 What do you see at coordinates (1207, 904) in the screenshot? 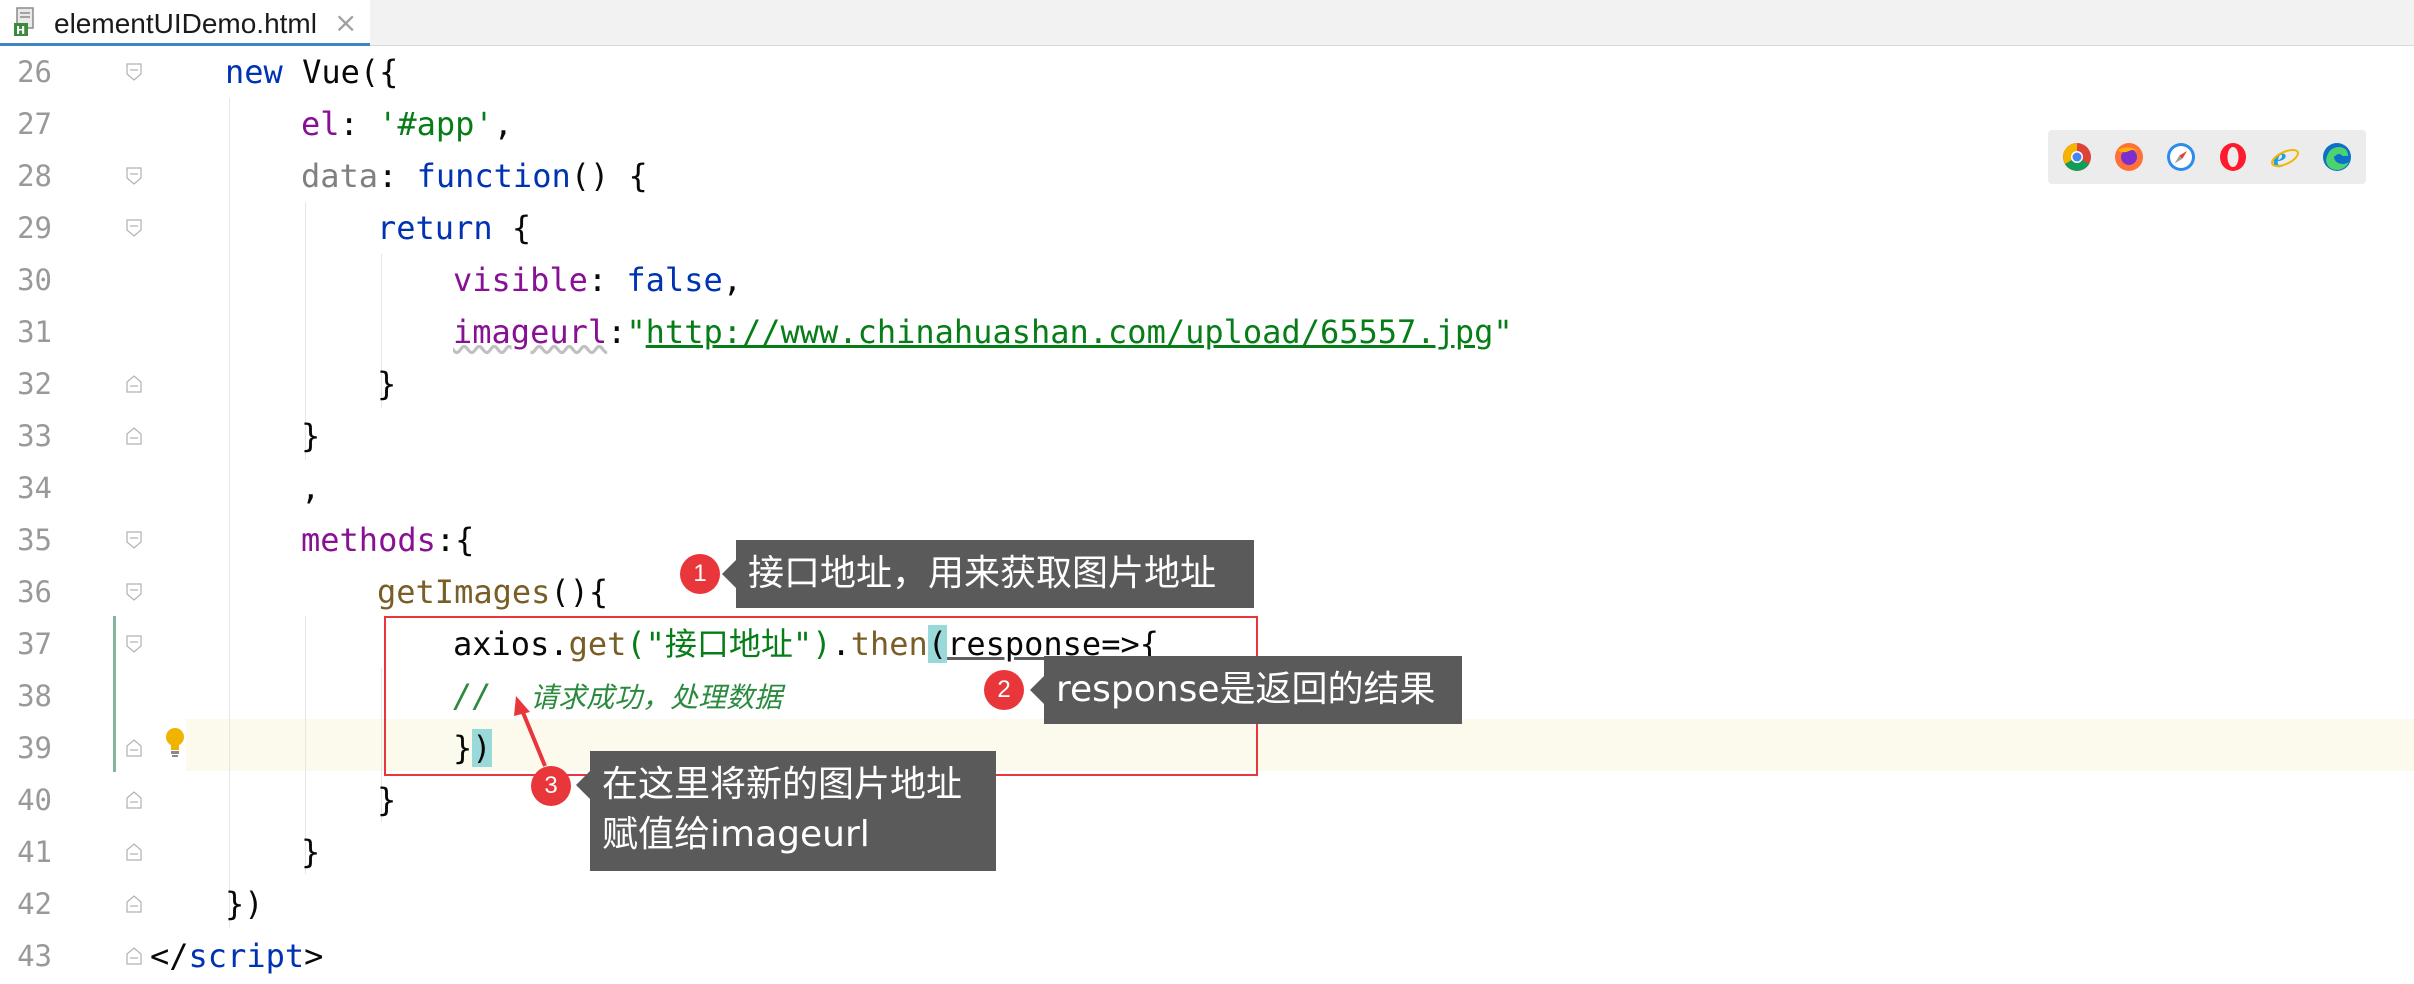
I see `code-line: 42 })` at bounding box center [1207, 904].